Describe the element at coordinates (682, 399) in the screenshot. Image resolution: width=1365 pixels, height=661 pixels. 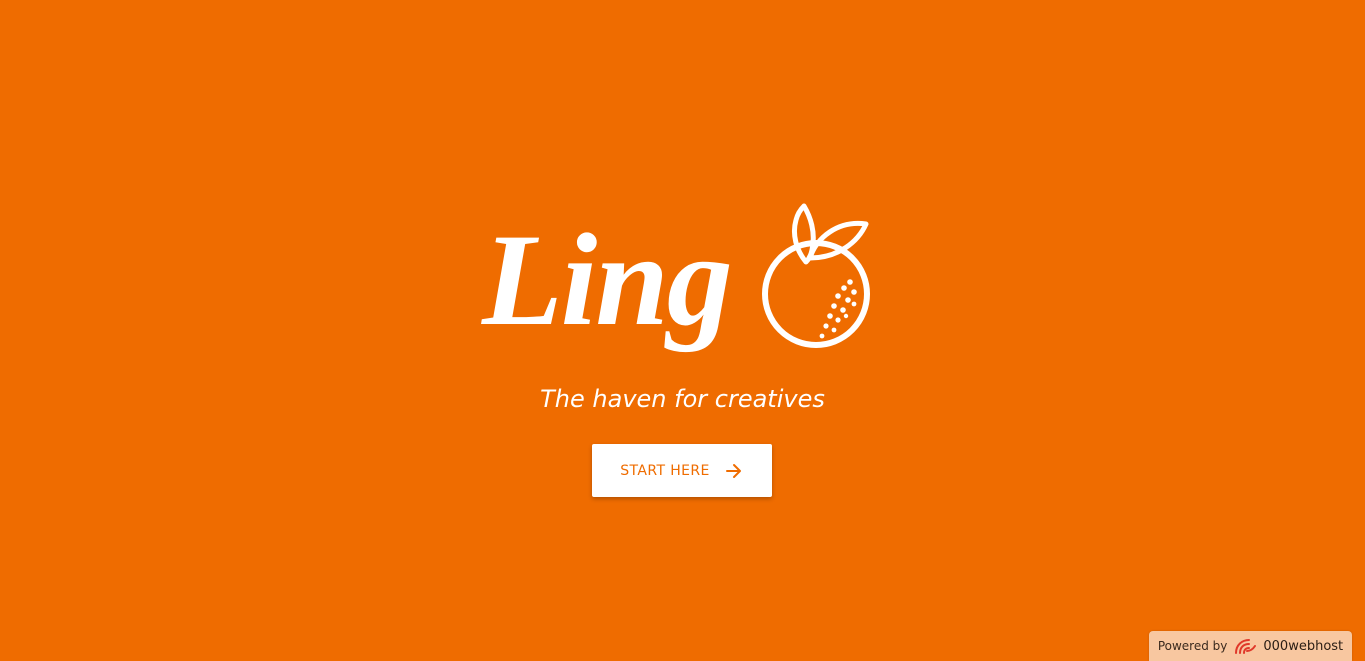
I see `tagline: The haven for creatives` at that location.